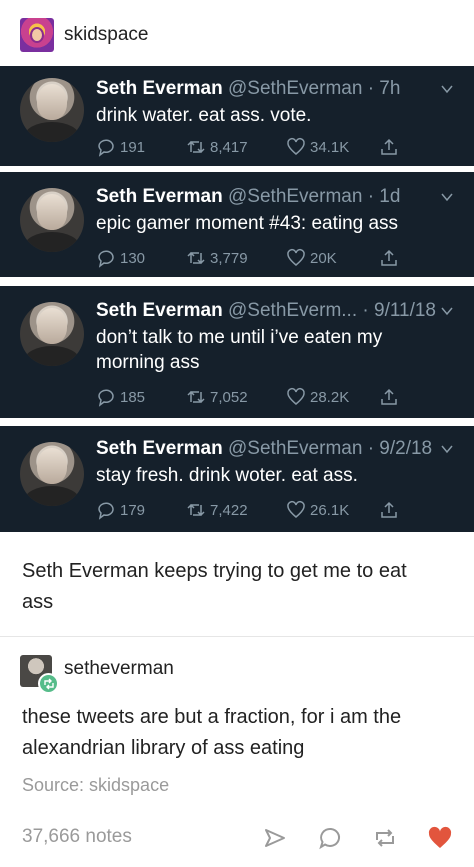  I want to click on like-count: 26.1K, so click(330, 510).